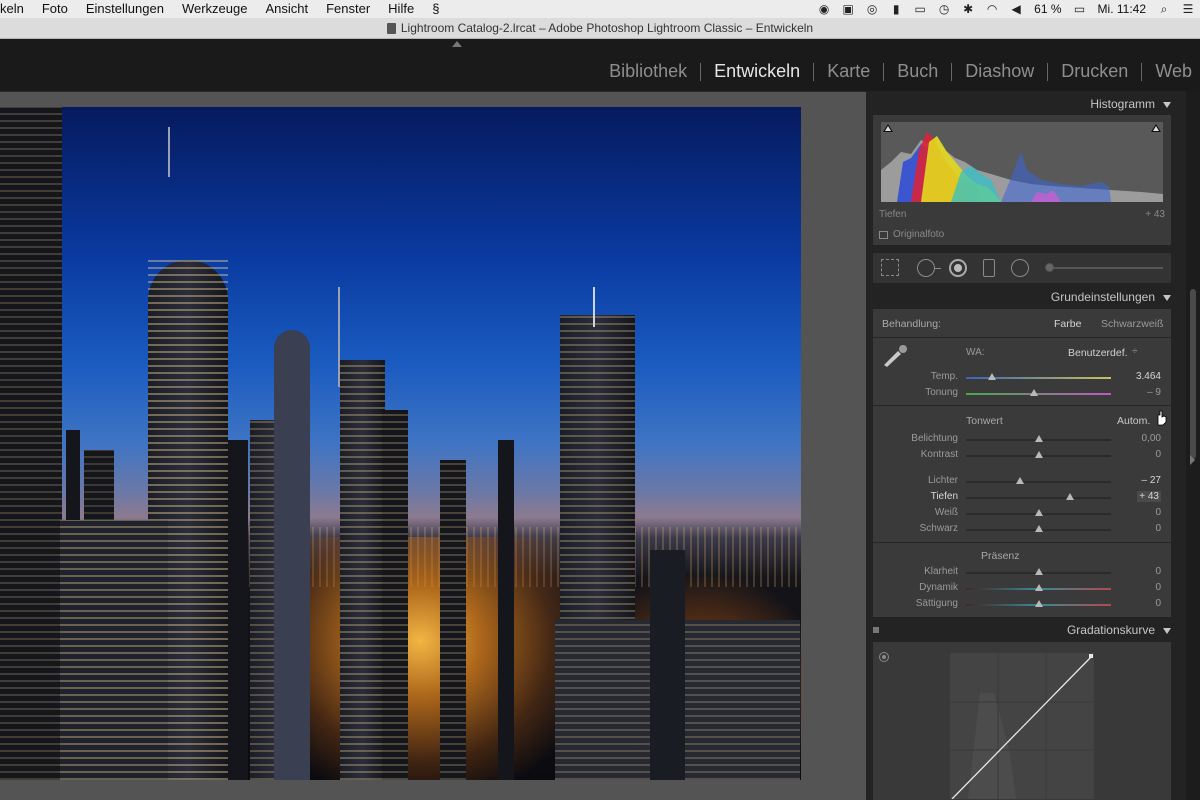 This screenshot has width=1200, height=800. I want to click on spot-removal-icon, so click(929, 268).